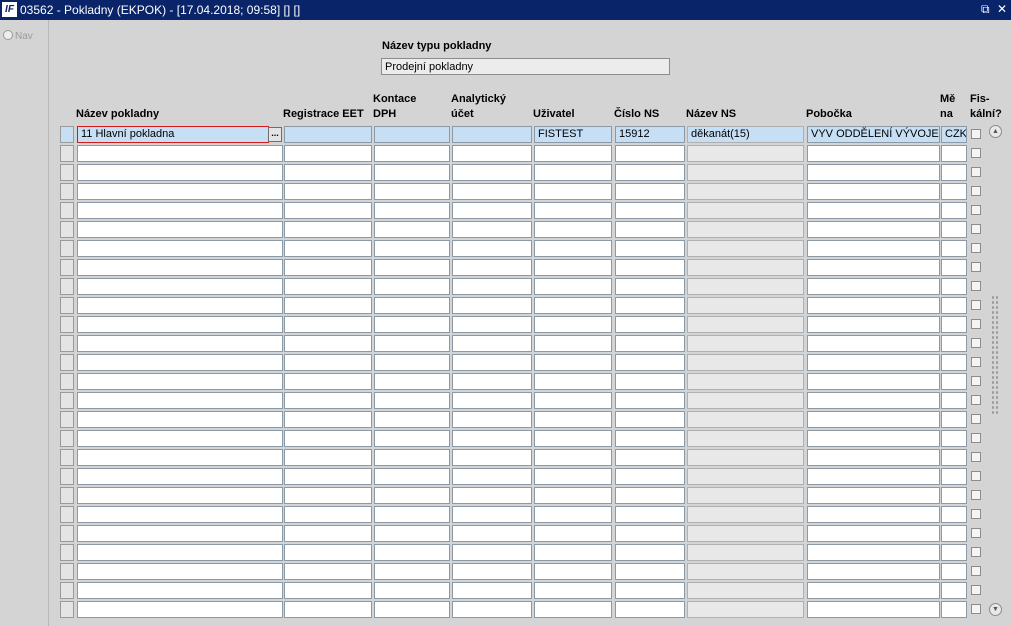  Describe the element at coordinates (995, 355) in the screenshot. I see `scroll-grip` at that location.